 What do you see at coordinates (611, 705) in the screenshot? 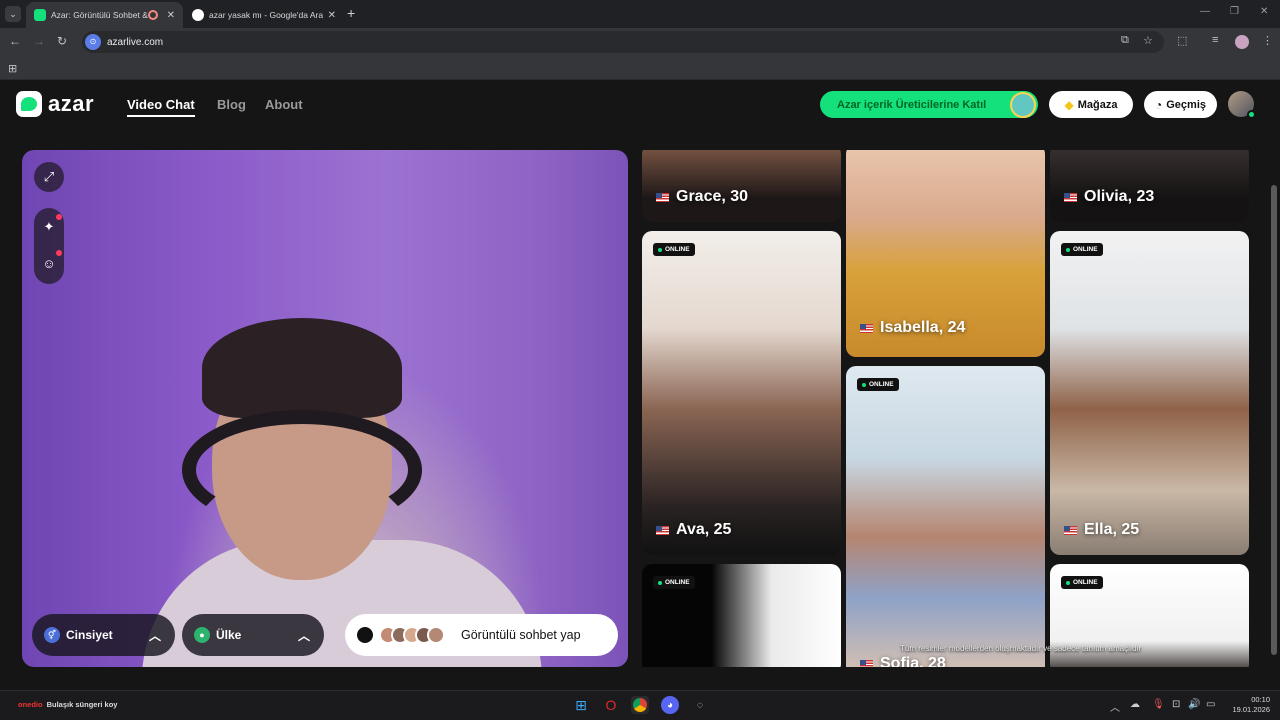
I see `opera-icon: O` at bounding box center [611, 705].